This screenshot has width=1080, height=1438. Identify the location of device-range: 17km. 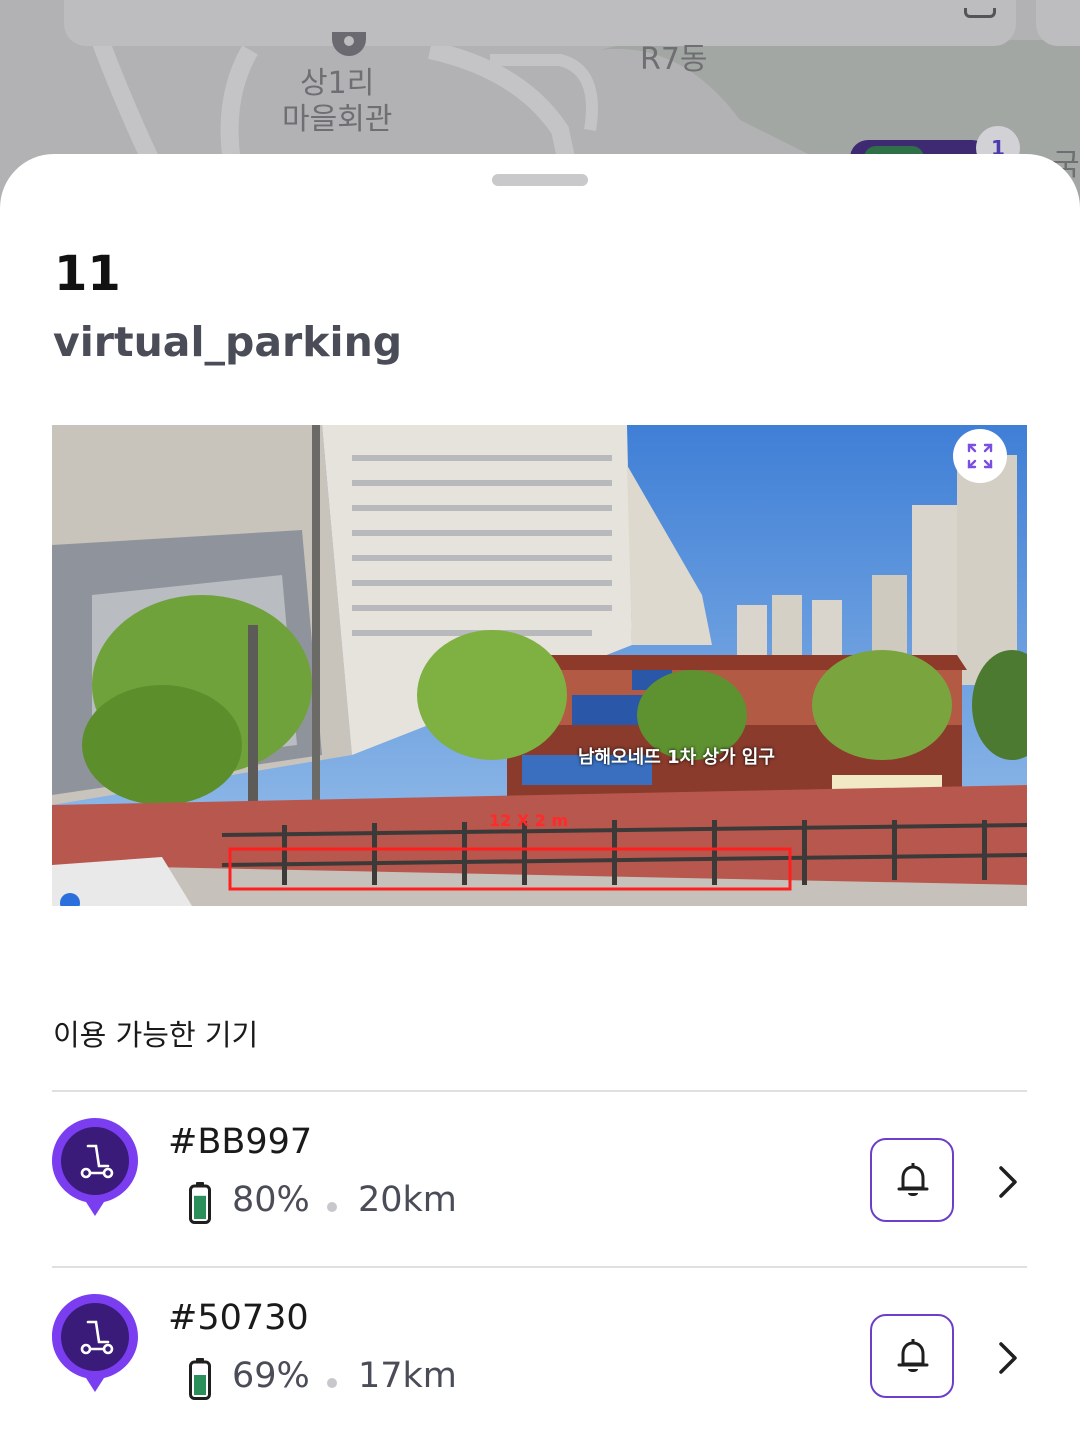
(407, 1376).